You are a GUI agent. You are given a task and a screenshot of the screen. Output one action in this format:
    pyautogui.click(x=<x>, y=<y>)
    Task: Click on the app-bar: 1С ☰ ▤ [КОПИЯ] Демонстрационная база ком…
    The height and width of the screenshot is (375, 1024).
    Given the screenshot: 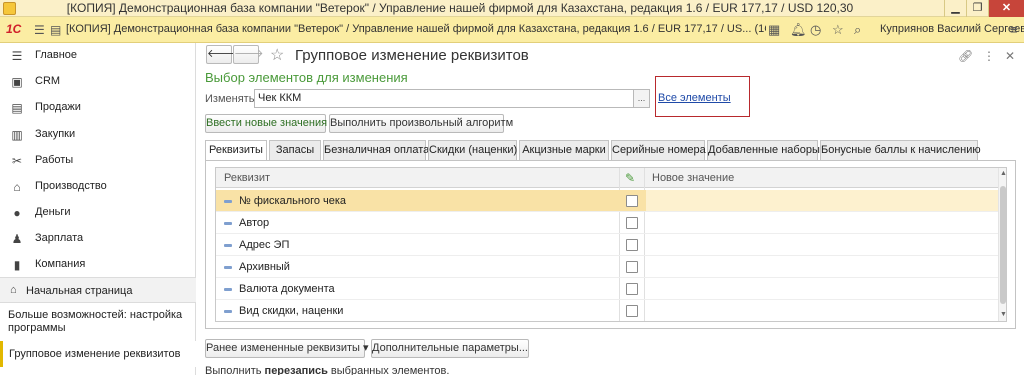 What is the action you would take?
    pyautogui.click(x=512, y=30)
    